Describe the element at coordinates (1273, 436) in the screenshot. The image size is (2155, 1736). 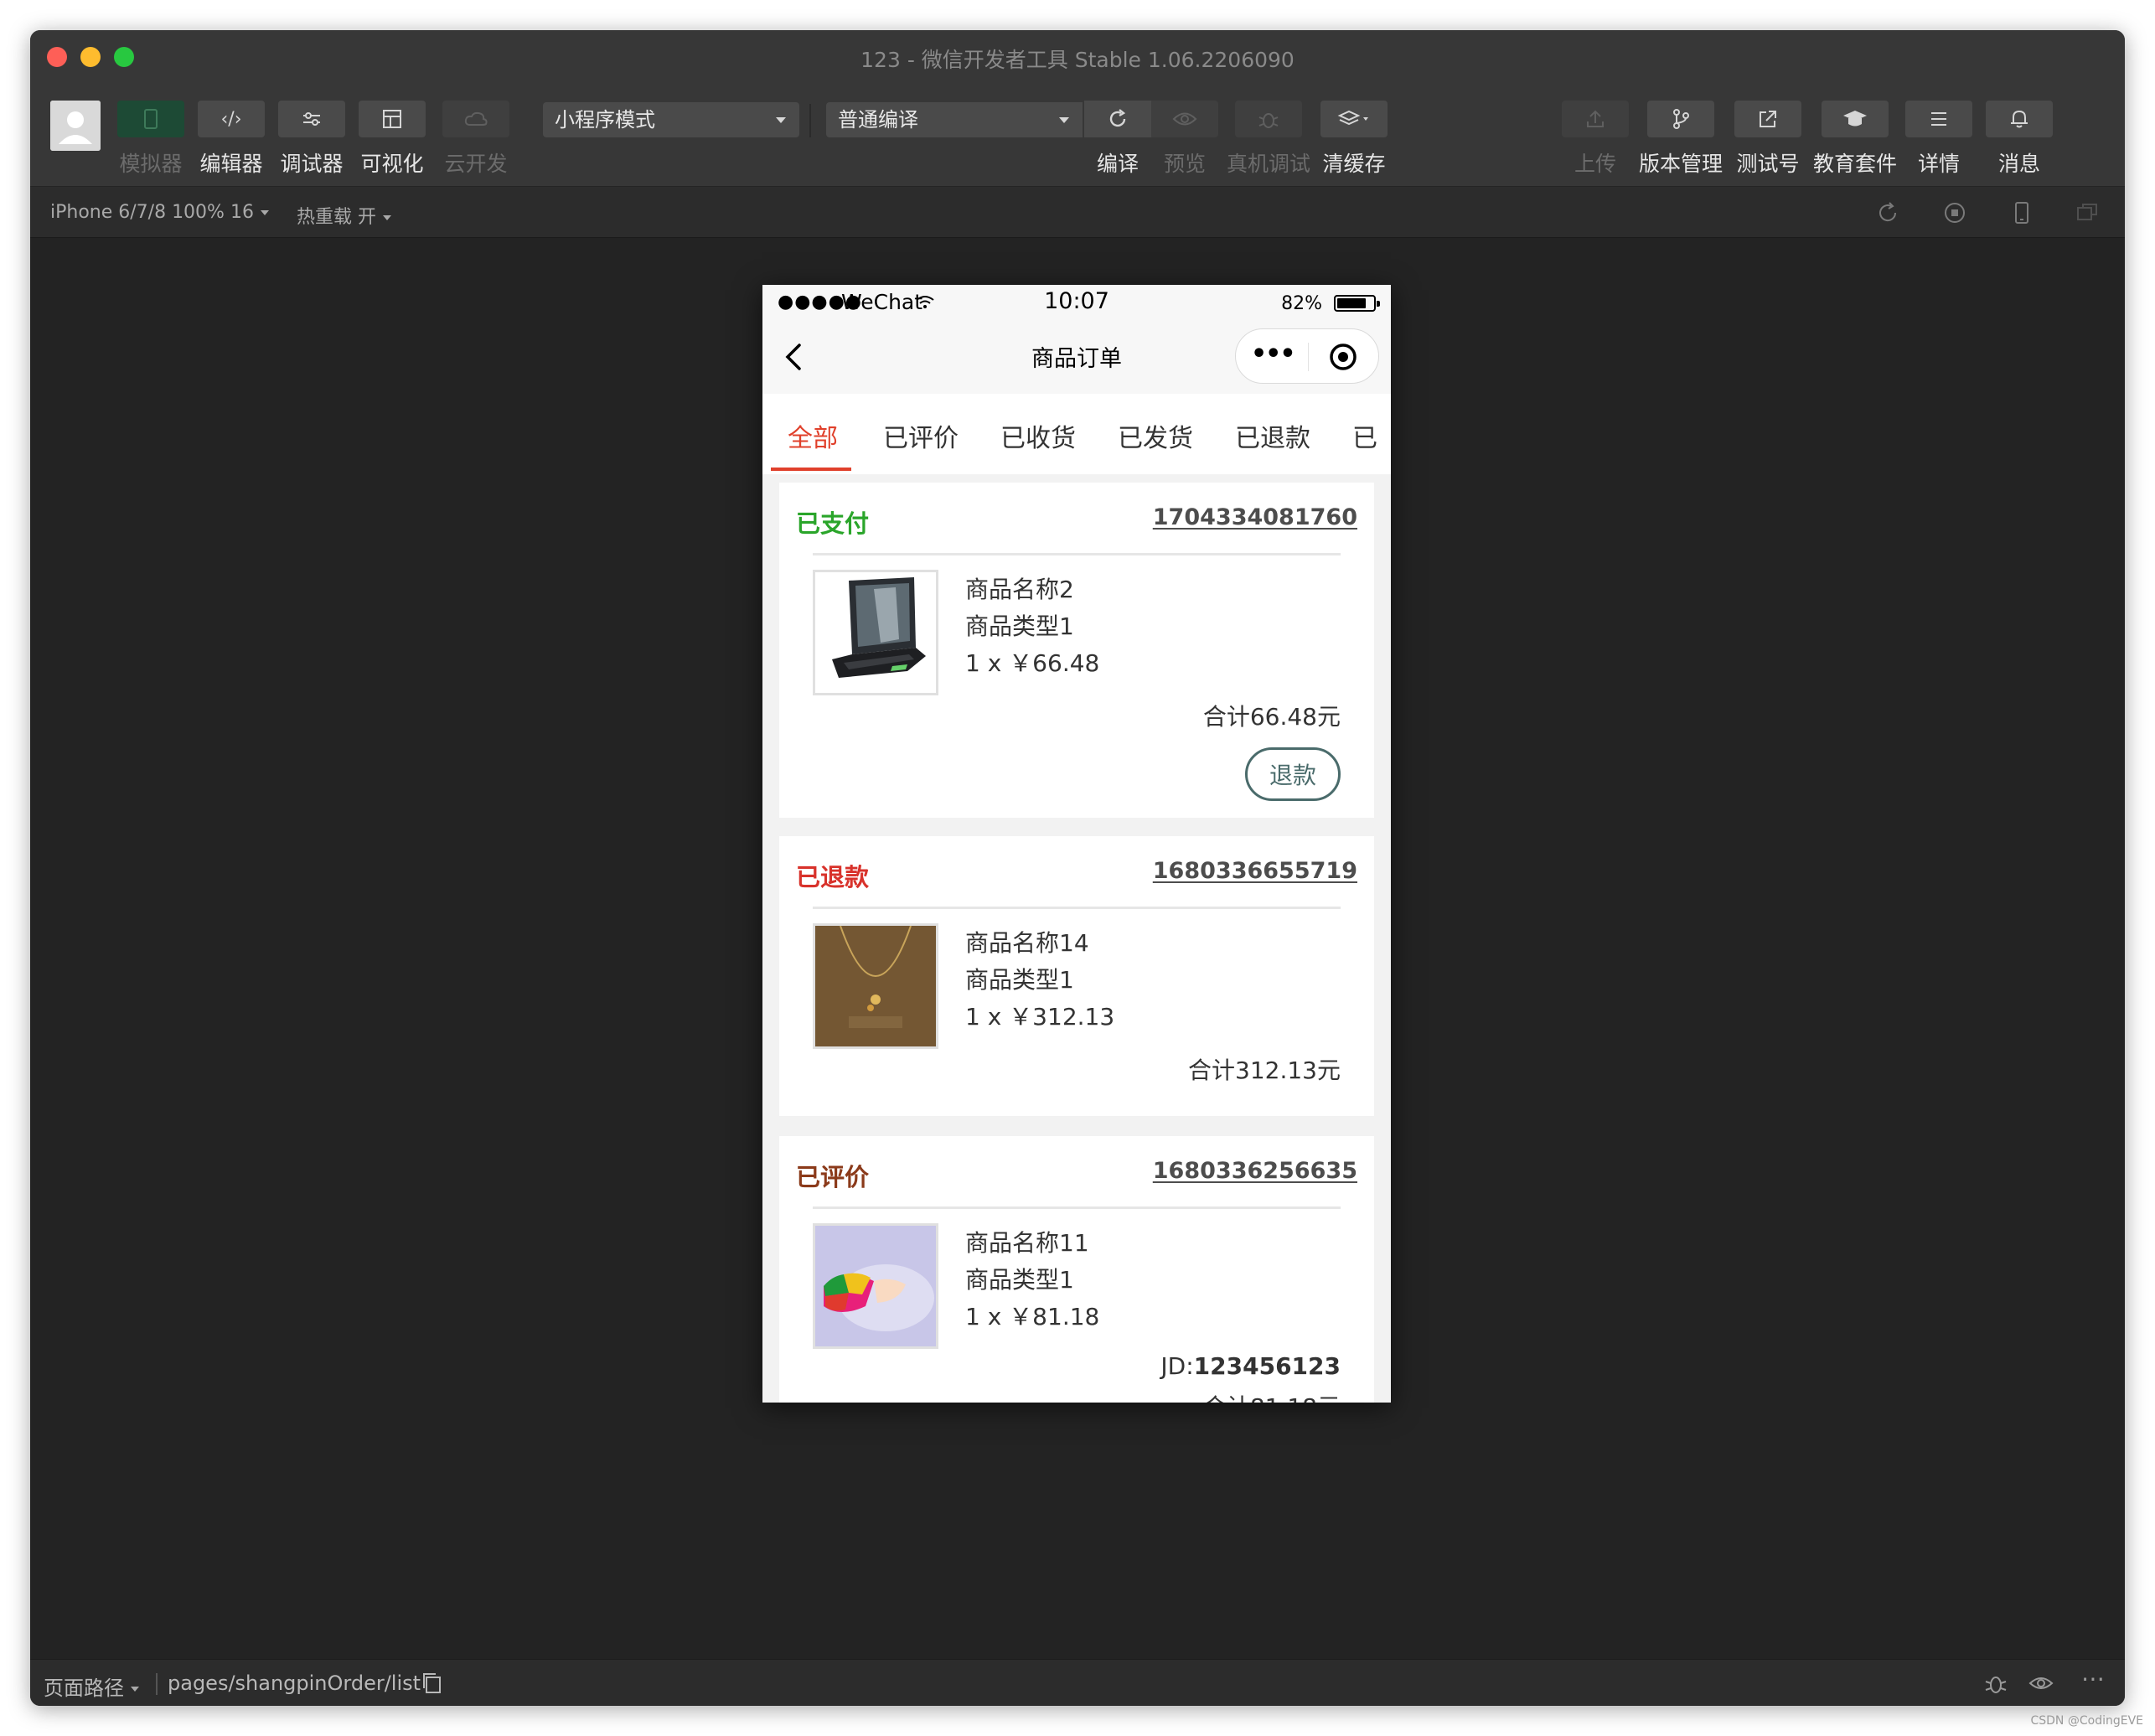
I see `tab-refunded: 已退款` at that location.